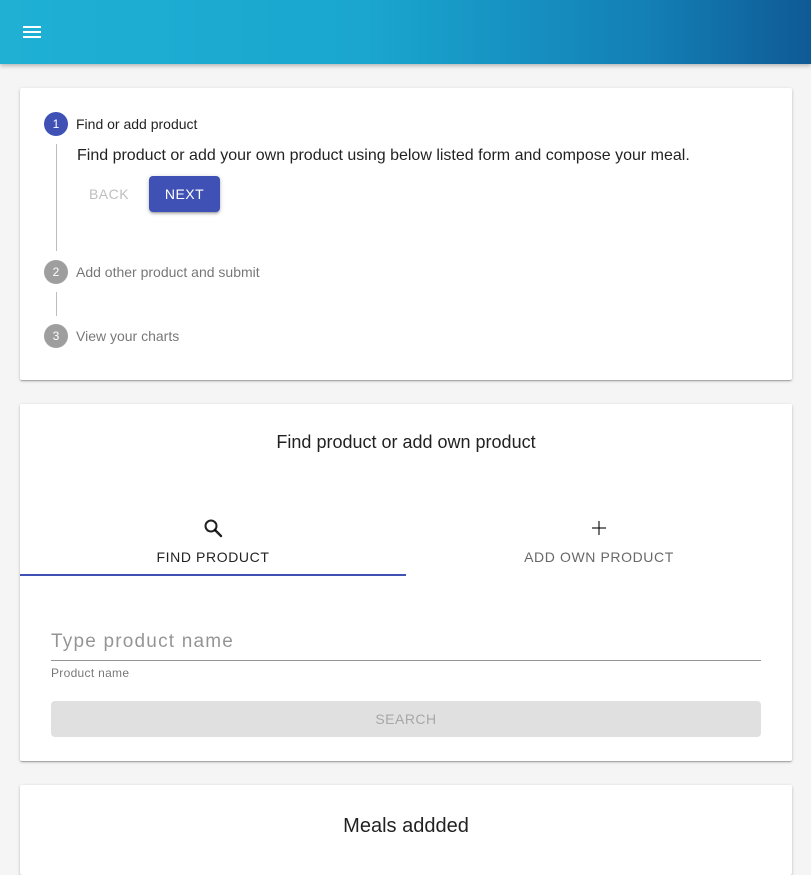 This screenshot has height=875, width=811. What do you see at coordinates (184, 194) in the screenshot?
I see `next-button: NEXT` at bounding box center [184, 194].